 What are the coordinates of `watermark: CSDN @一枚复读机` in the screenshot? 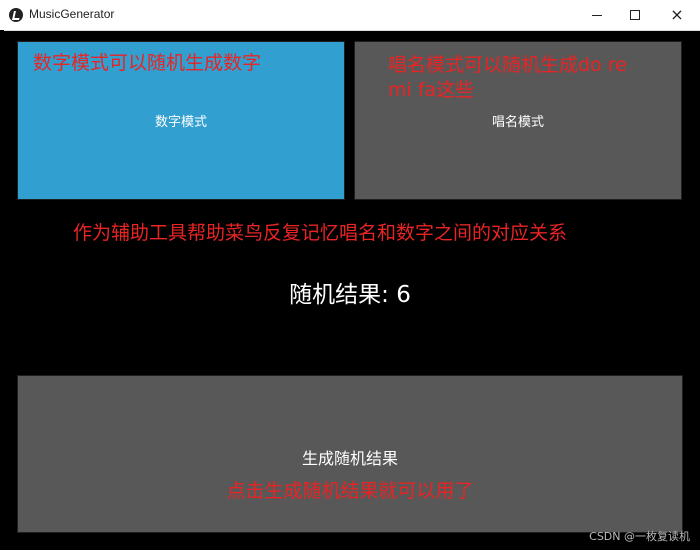 It's located at (639, 536).